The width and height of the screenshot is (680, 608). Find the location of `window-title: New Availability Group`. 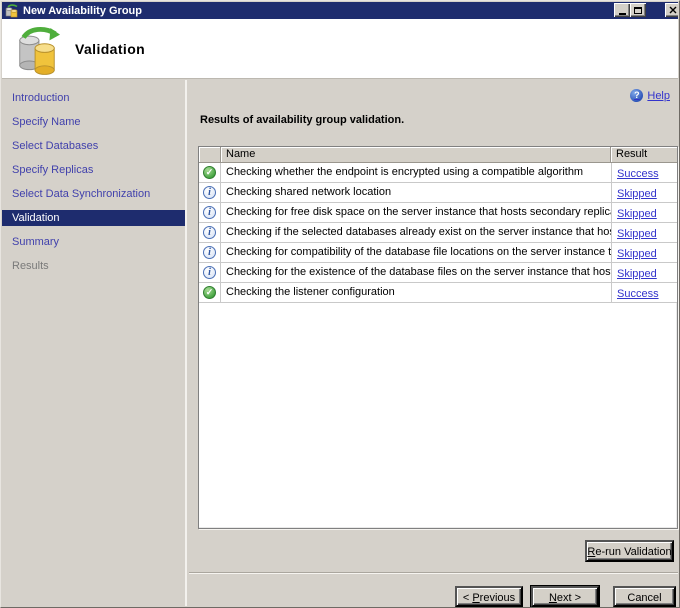

window-title: New Availability Group is located at coordinates (82, 10).